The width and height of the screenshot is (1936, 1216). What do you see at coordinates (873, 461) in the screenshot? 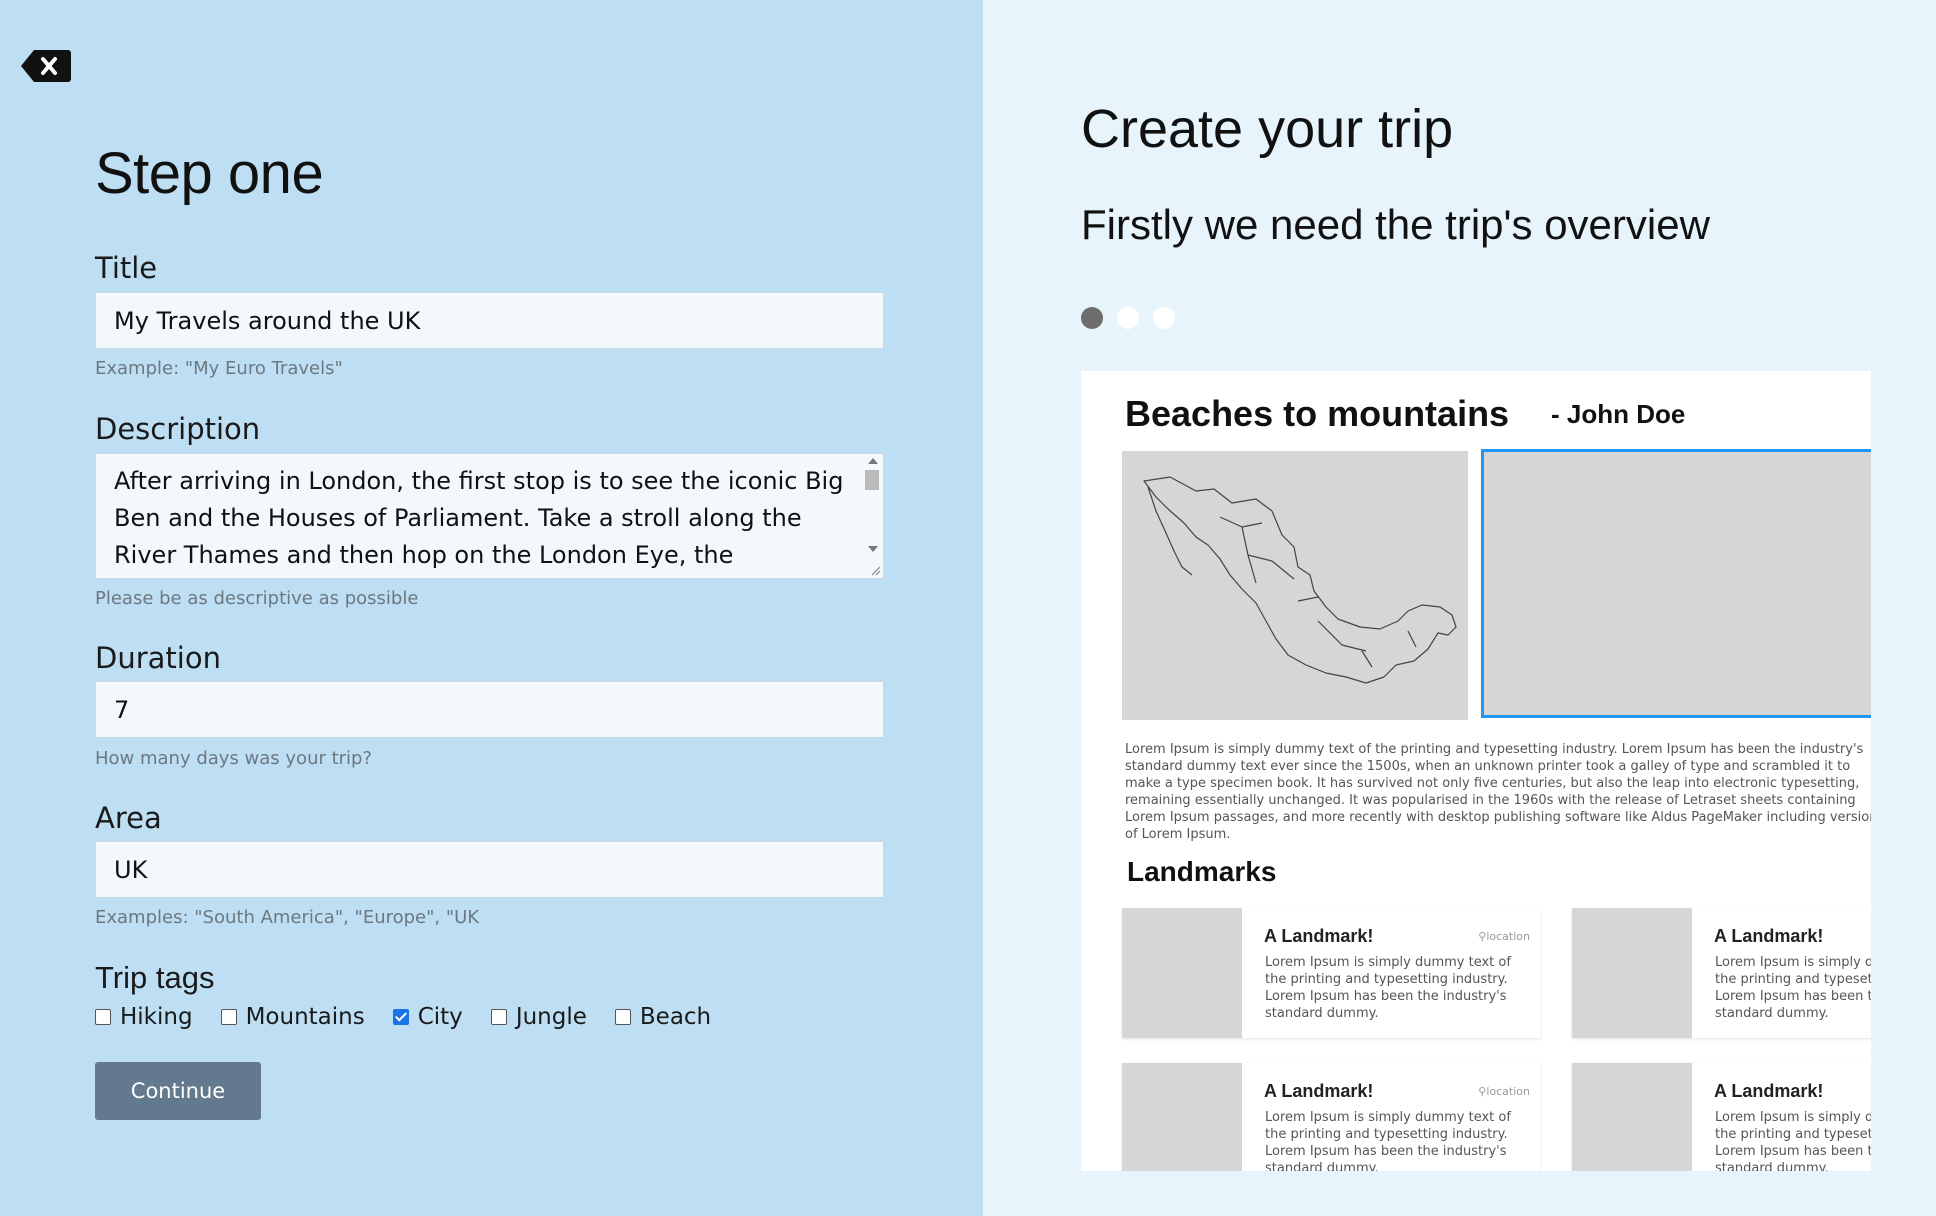
I see `scroll-up-icon` at bounding box center [873, 461].